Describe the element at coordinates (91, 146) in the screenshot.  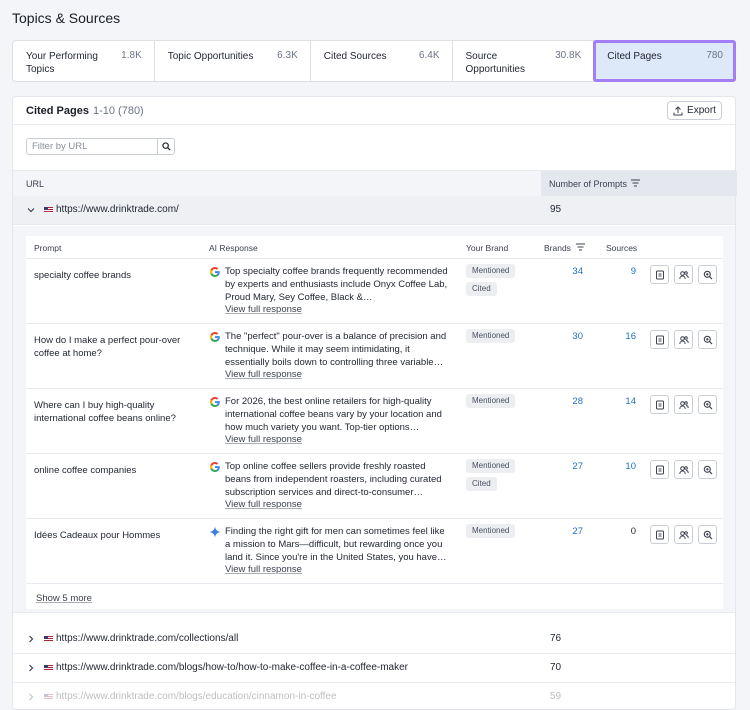
I see `filter-by-url-input` at that location.